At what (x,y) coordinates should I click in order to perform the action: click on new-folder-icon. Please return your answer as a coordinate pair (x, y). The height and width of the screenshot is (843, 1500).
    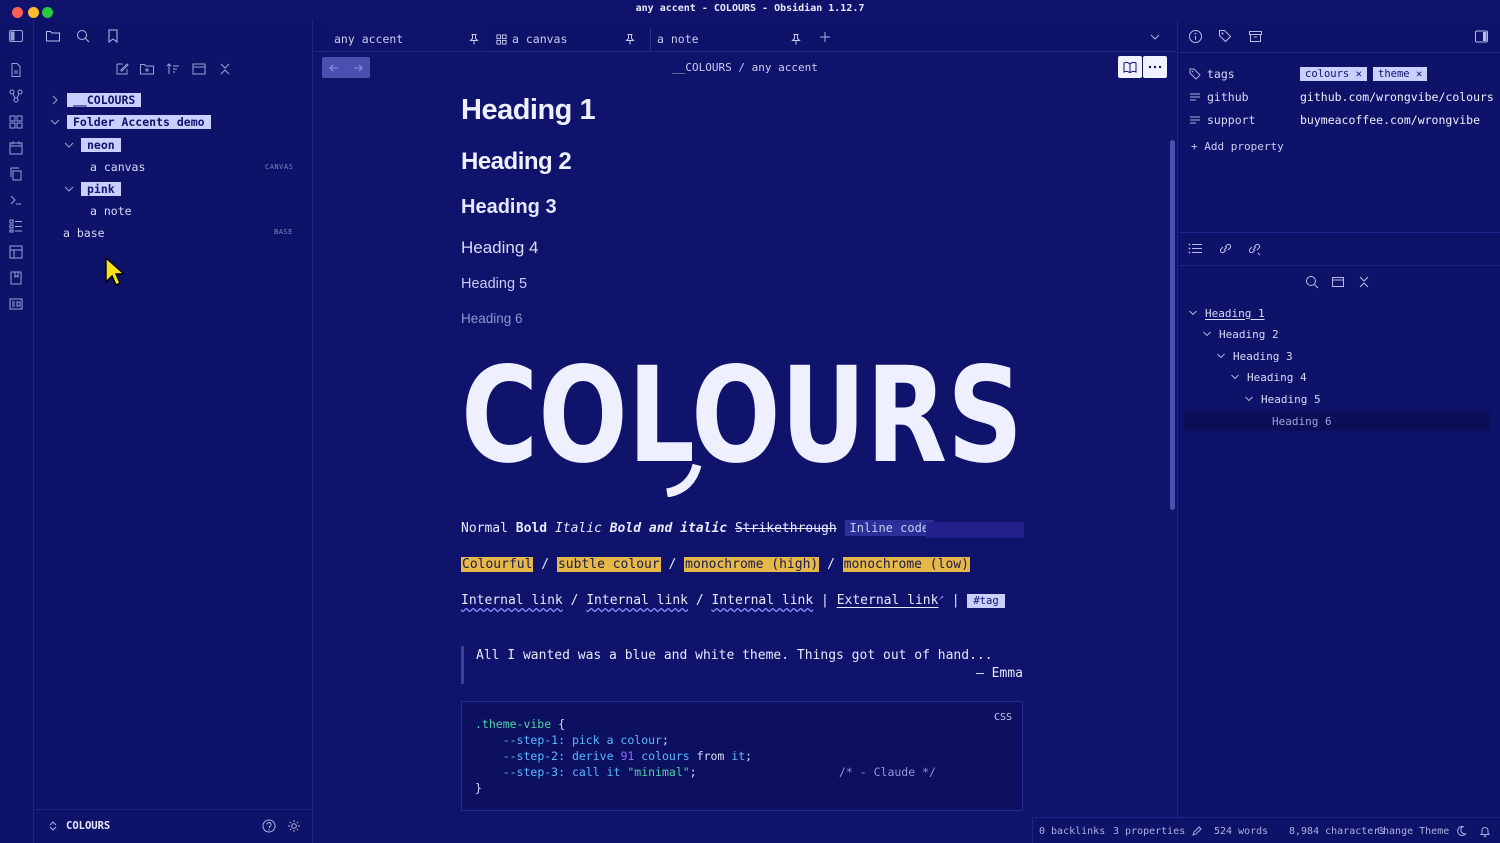
    Looking at the image, I should click on (147, 69).